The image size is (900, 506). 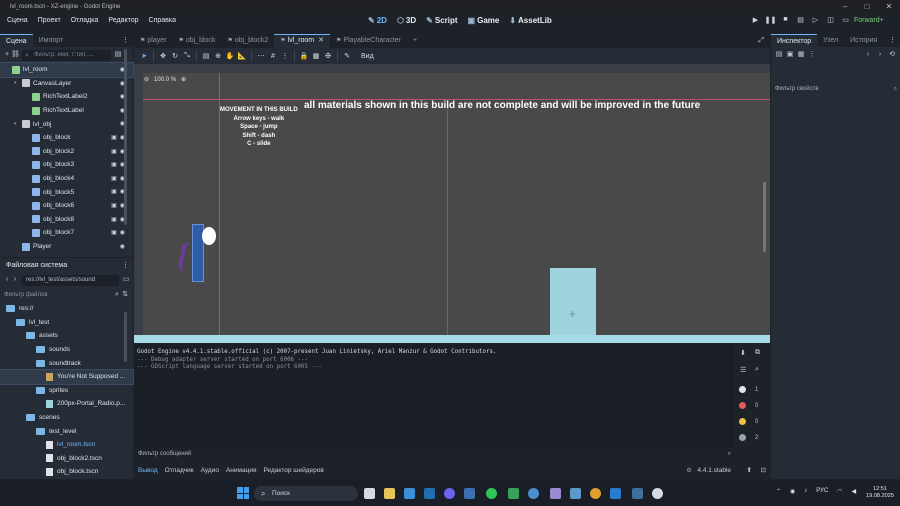 What do you see at coordinates (889, 7) in the screenshot?
I see `close-icon: ✕` at bounding box center [889, 7].